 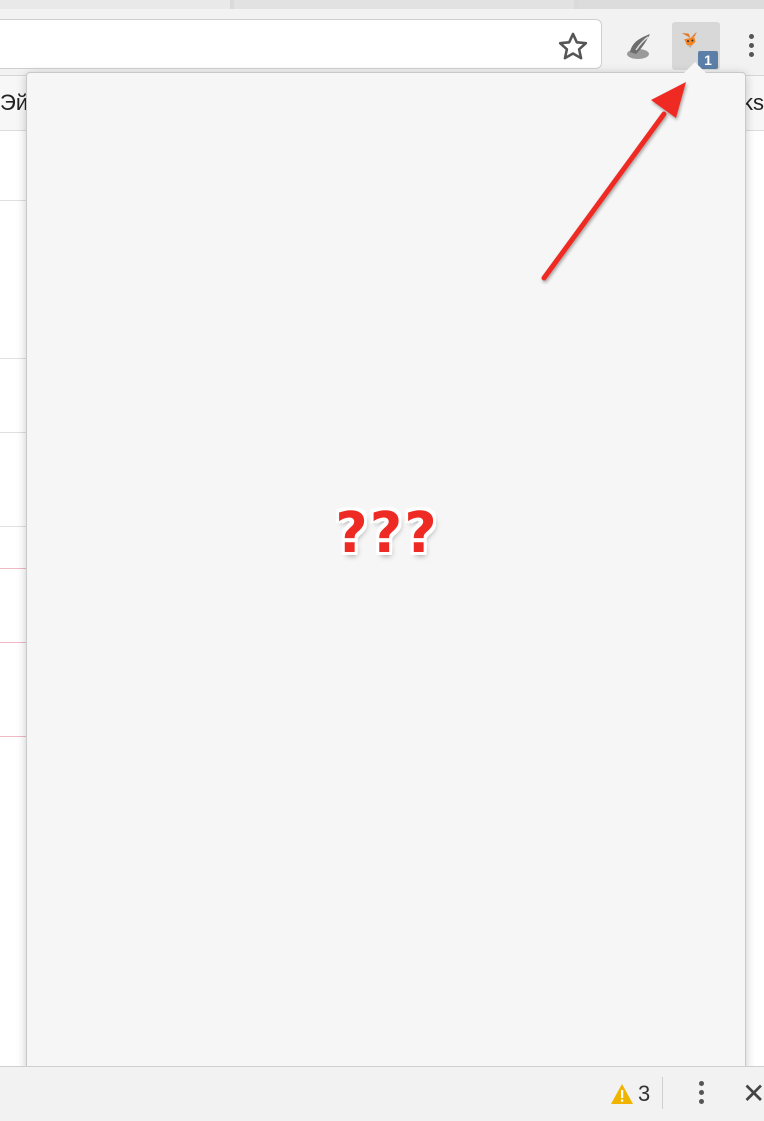 I want to click on tab-strip, so click(x=382, y=5).